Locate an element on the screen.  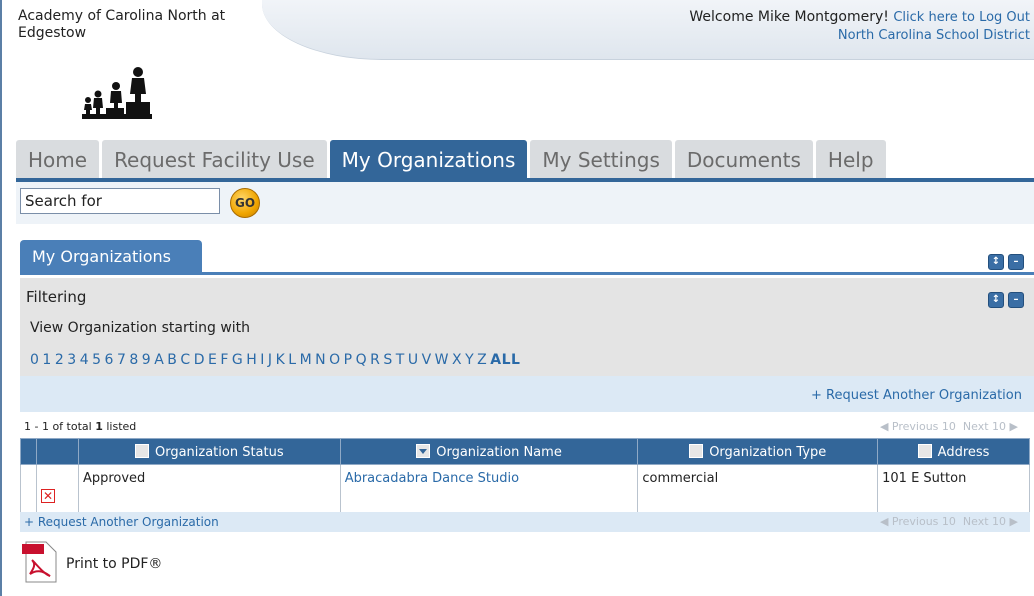
col-organization-type: Organization Type is located at coordinates (758, 451).